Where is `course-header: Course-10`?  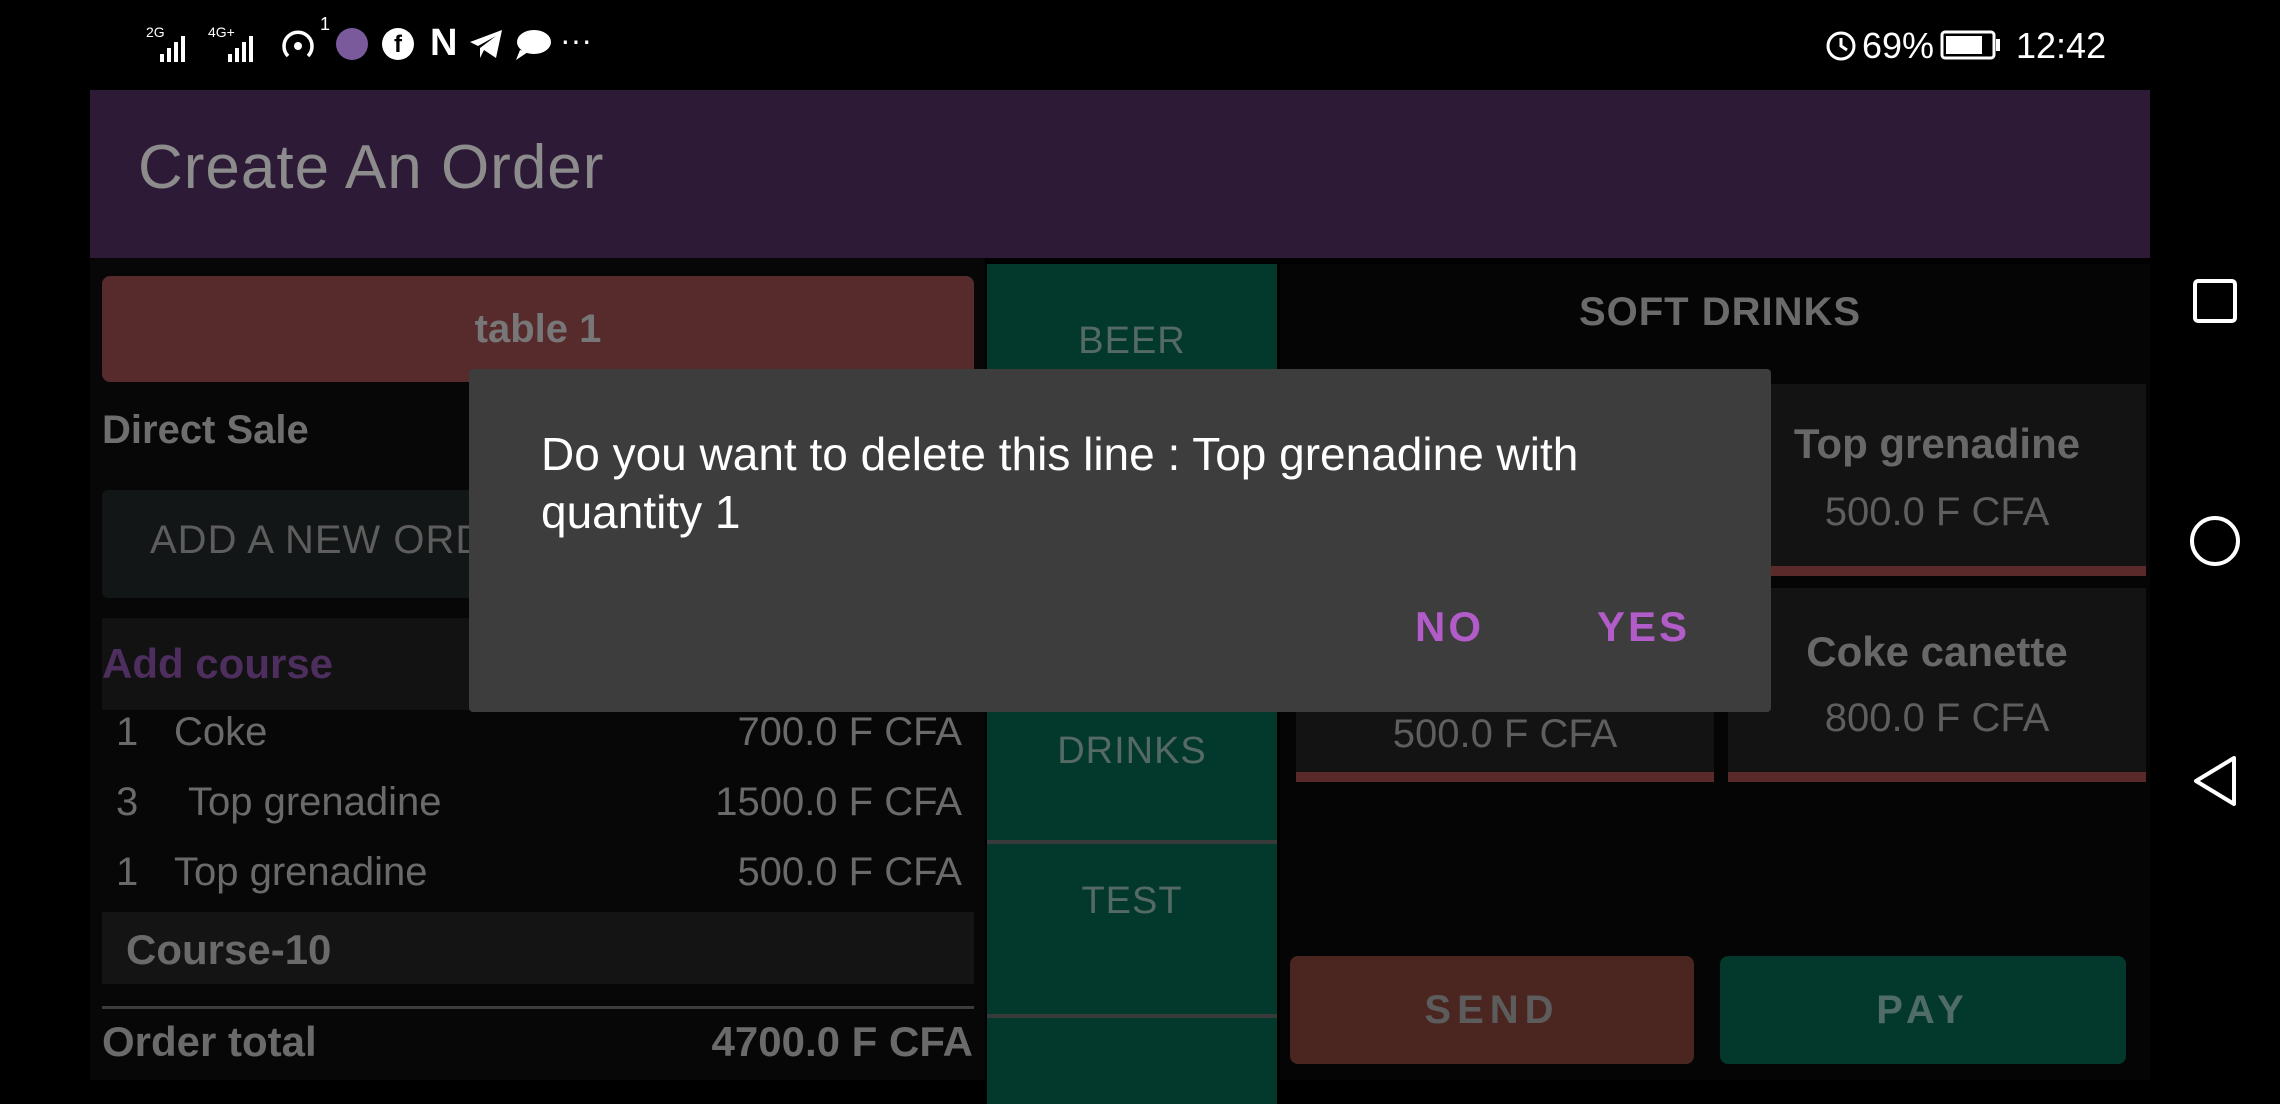 course-header: Course-10 is located at coordinates (538, 948).